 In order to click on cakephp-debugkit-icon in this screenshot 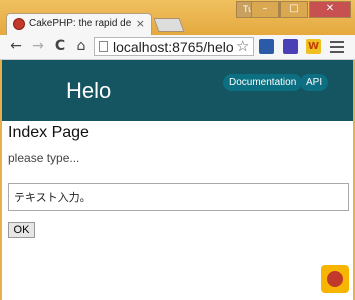, I will do `click(335, 279)`.